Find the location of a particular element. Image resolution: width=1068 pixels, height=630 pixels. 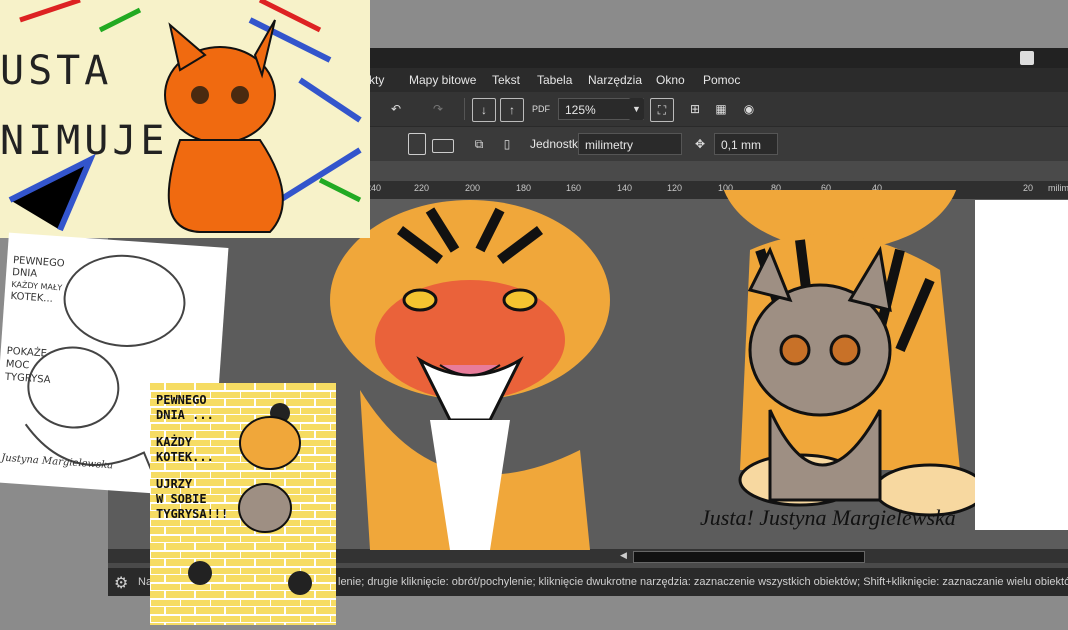

landscape-icon is located at coordinates (443, 146).